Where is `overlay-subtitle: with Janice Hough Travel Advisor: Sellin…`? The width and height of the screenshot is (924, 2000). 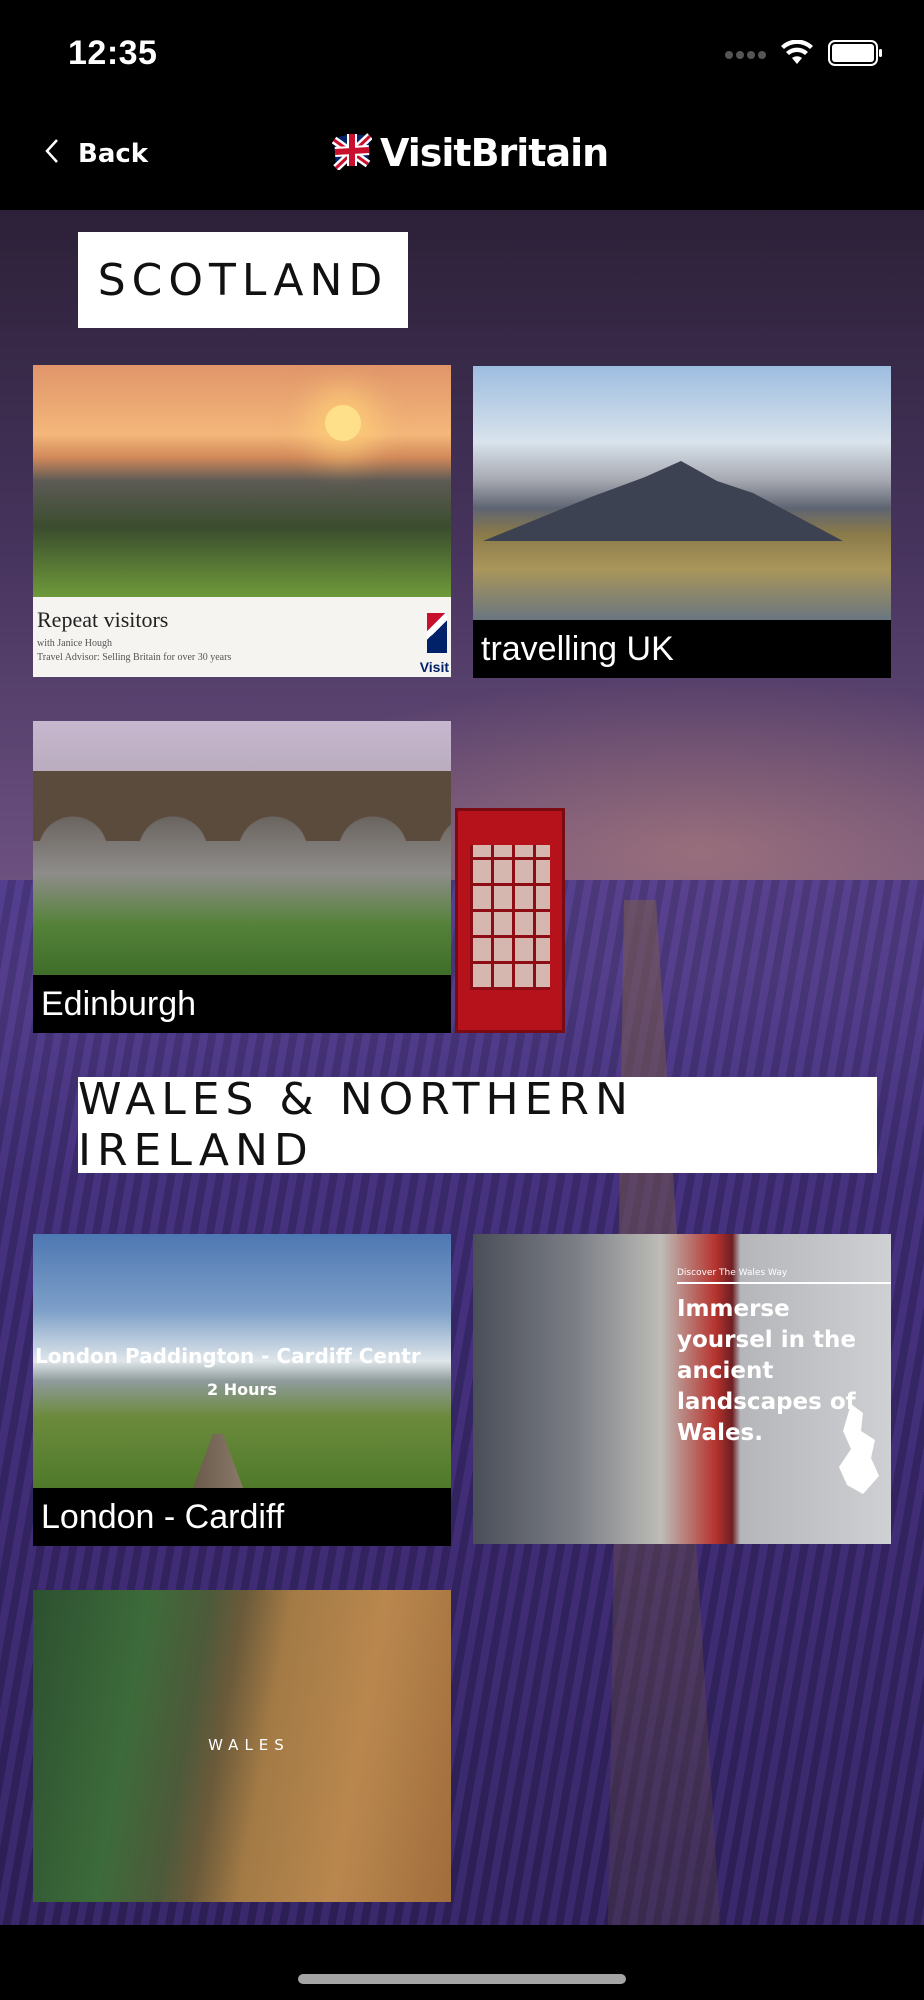 overlay-subtitle: with Janice Hough Travel Advisor: Sellin… is located at coordinates (187, 651).